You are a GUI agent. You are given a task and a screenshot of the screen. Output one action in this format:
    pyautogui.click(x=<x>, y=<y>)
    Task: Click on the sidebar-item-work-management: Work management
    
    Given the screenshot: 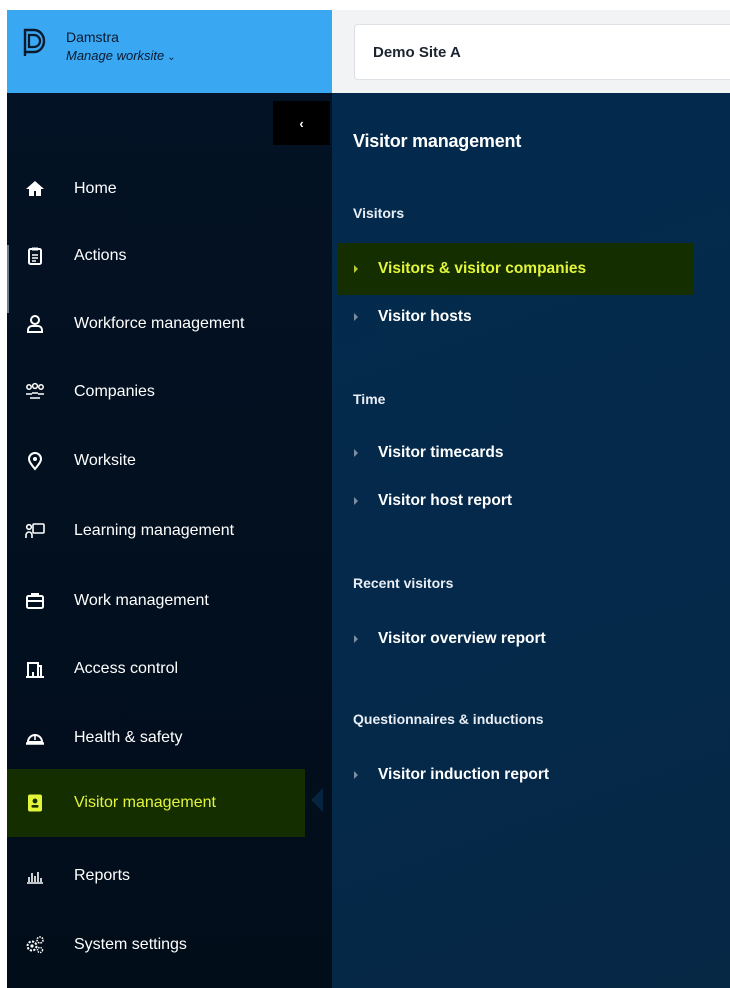 What is the action you would take?
    pyautogui.click(x=156, y=601)
    